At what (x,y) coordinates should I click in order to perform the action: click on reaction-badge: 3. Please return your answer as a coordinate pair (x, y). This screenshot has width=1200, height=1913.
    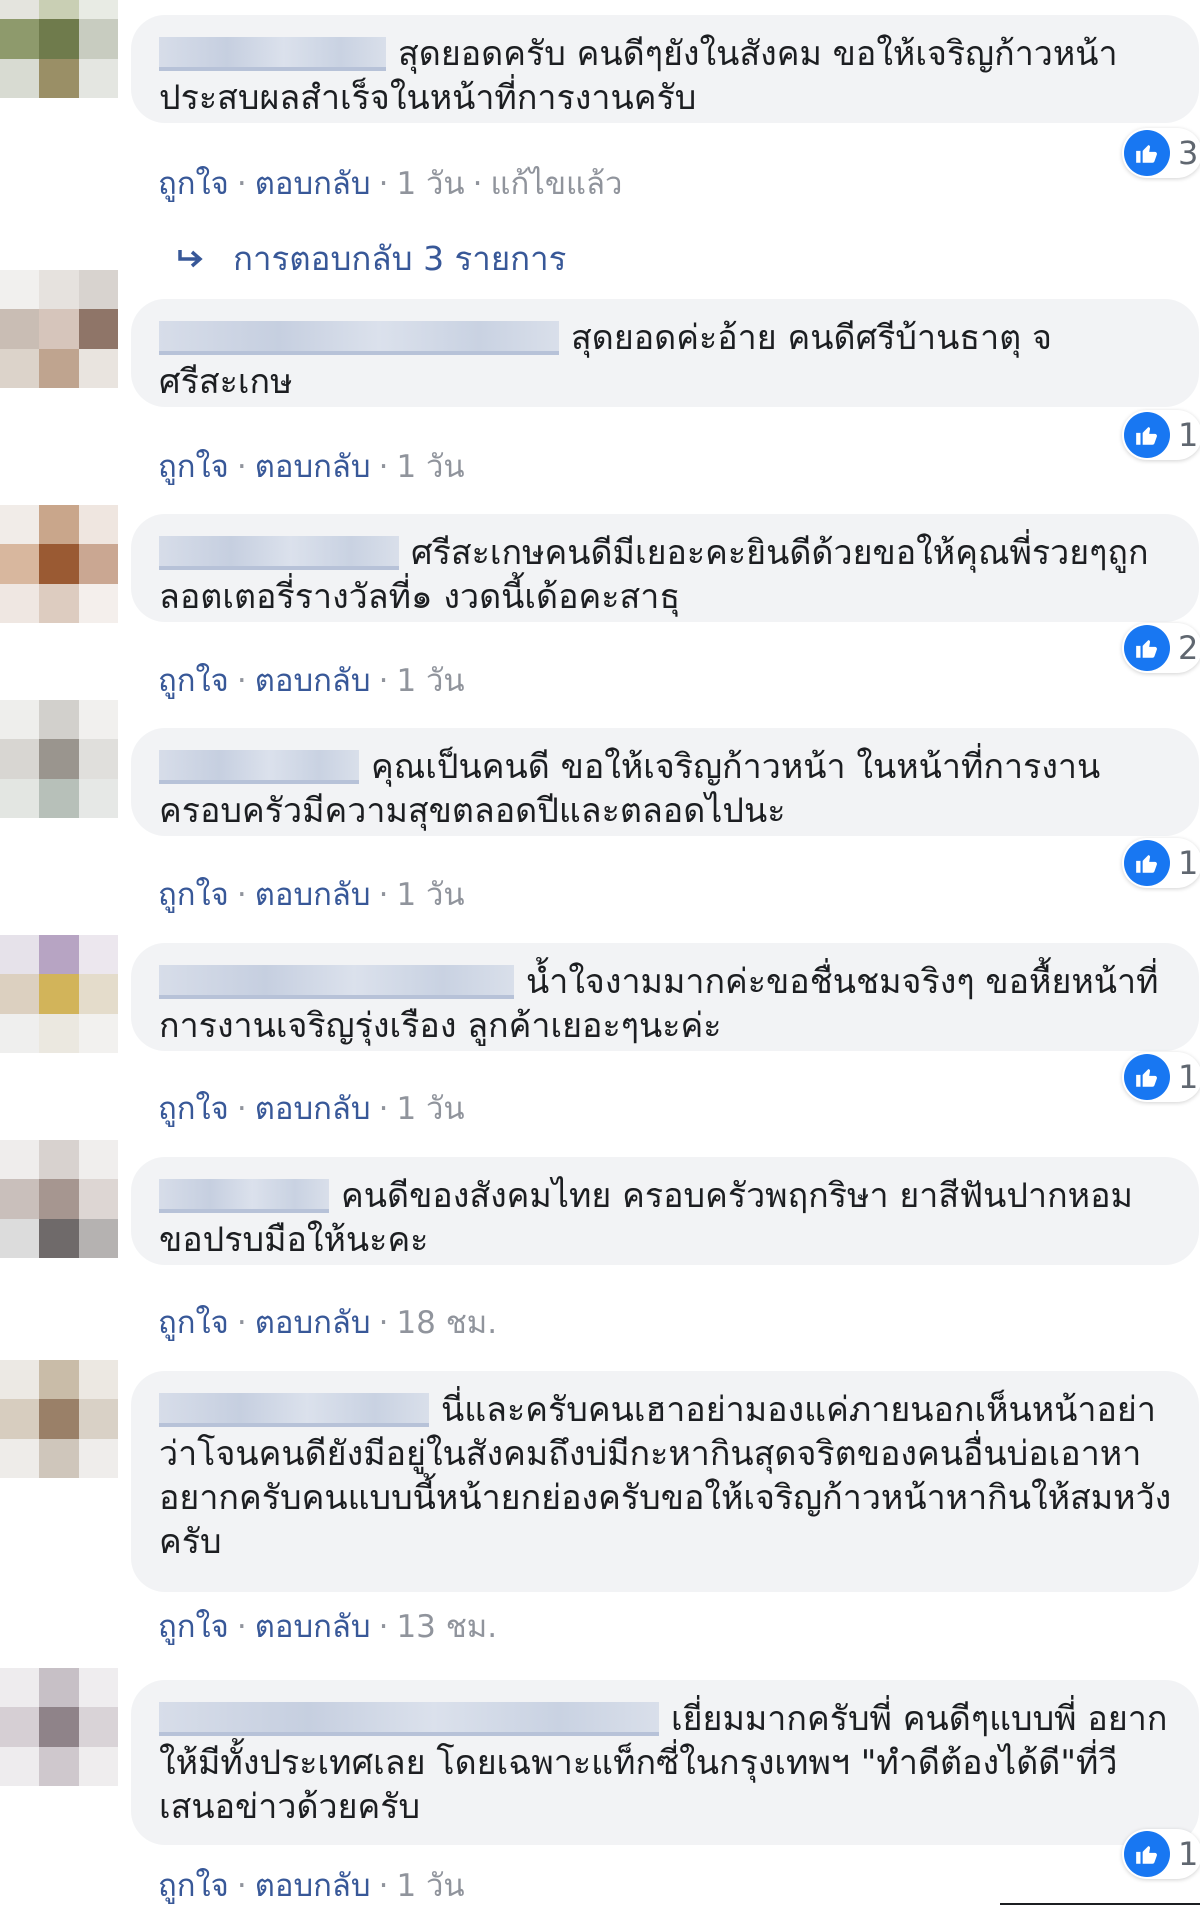
    Looking at the image, I should click on (1161, 153).